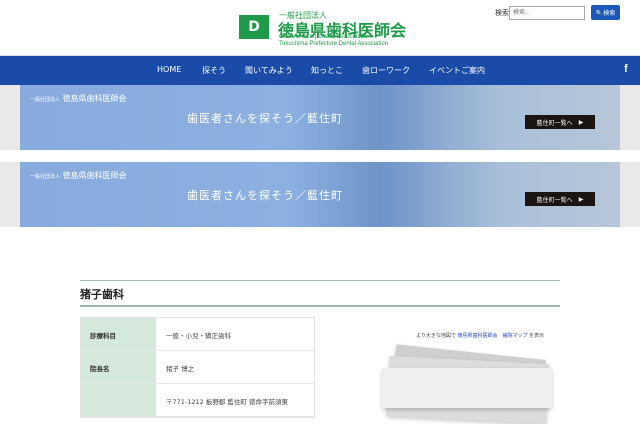 This screenshot has width=640, height=424. Describe the element at coordinates (626, 69) in the screenshot. I see `facebook-icon: f` at that location.